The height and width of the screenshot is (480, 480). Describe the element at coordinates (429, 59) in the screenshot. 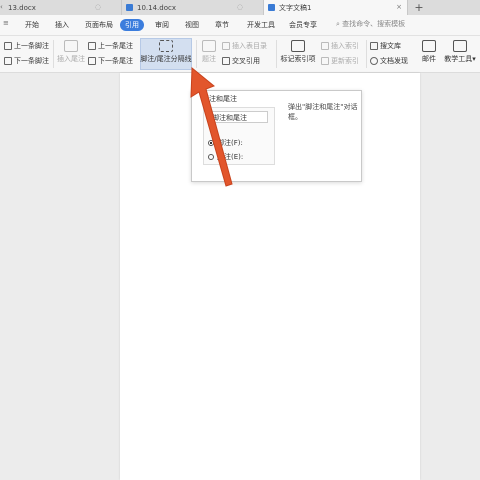

I see `mail-label: 邮件` at that location.